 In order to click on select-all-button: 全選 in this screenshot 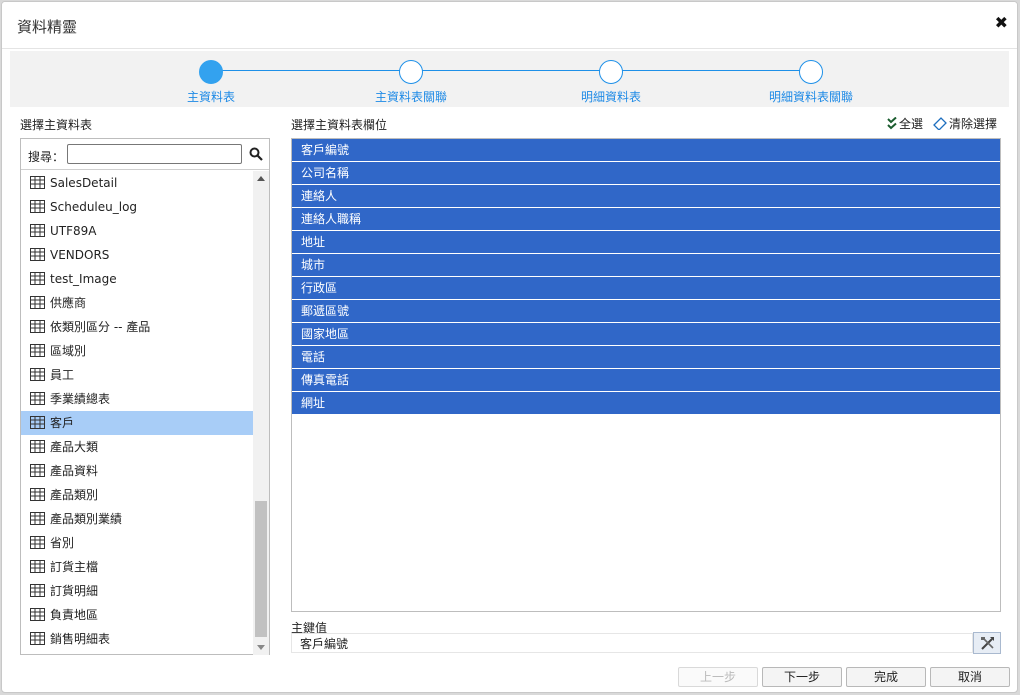, I will do `click(905, 123)`.